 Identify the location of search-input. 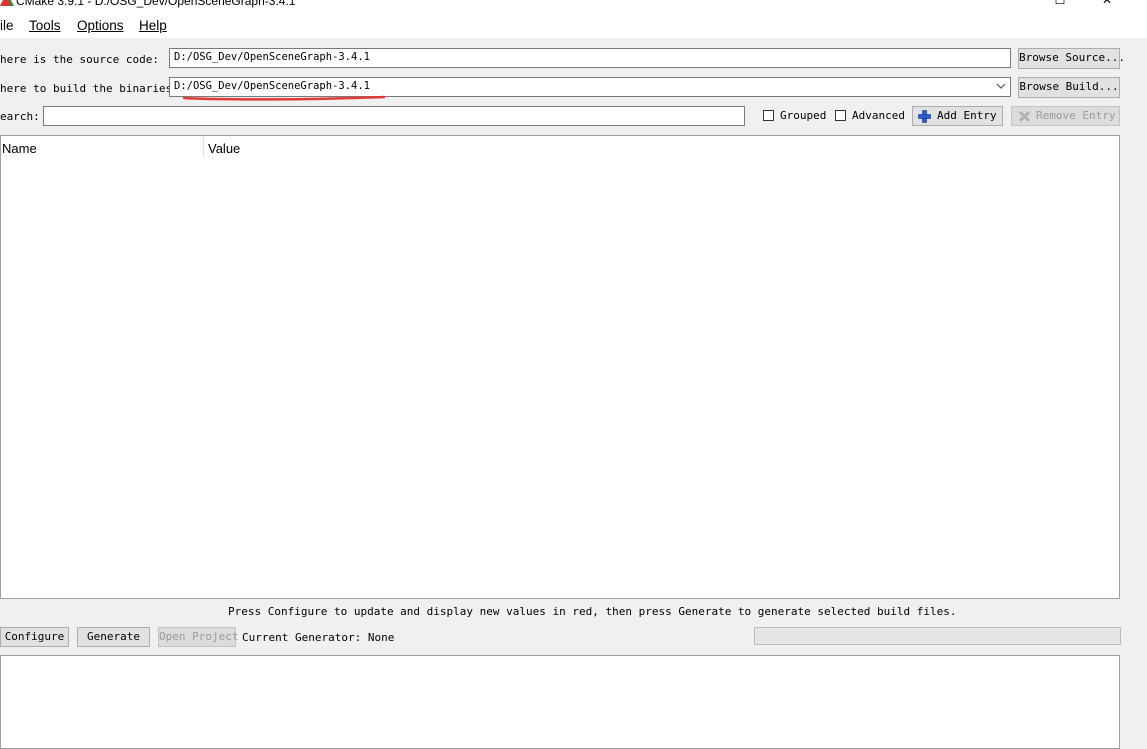
(394, 116).